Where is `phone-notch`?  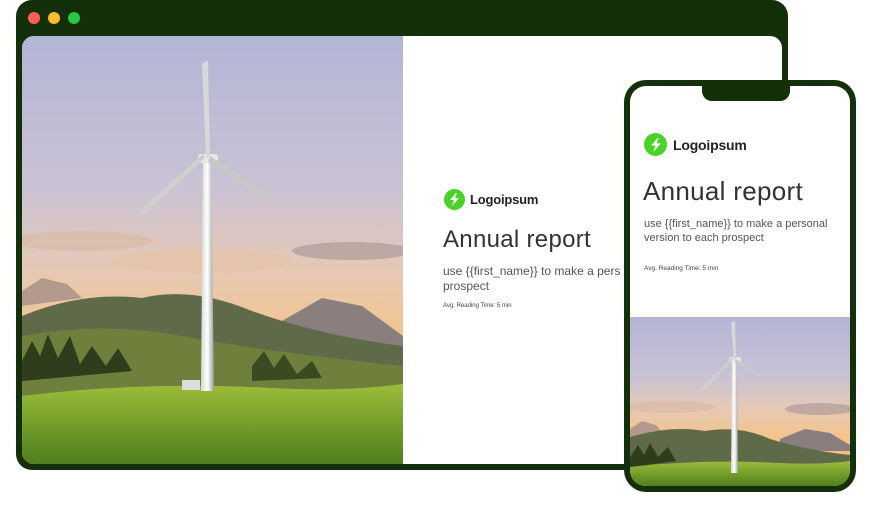
phone-notch is located at coordinates (746, 93).